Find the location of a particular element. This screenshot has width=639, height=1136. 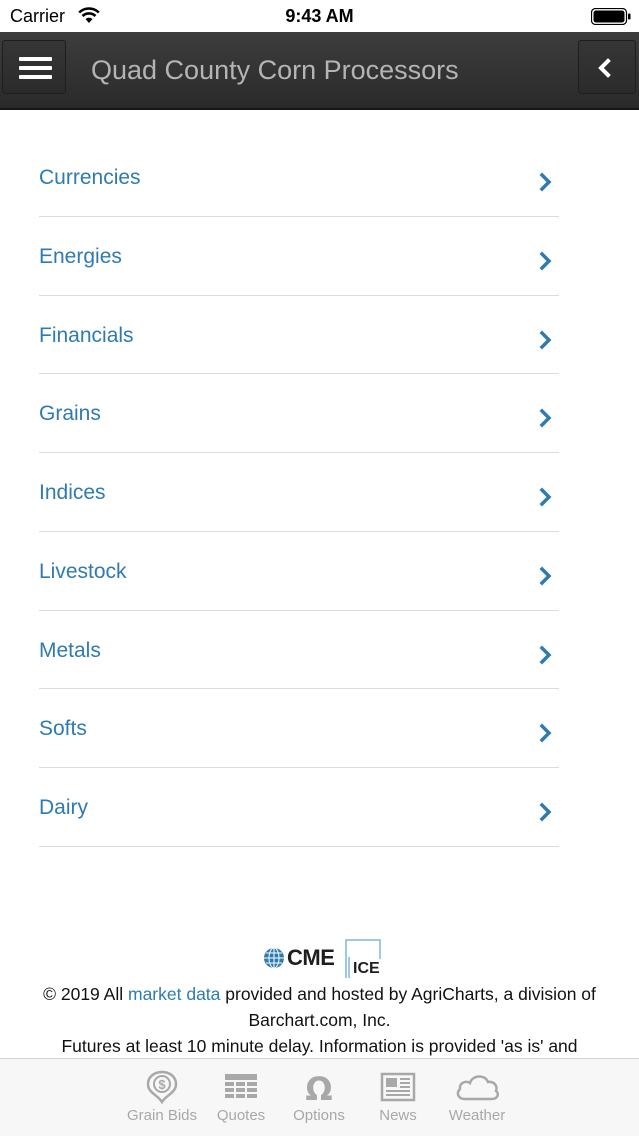

copyright-prefix: © 2019 All is located at coordinates (85, 994).